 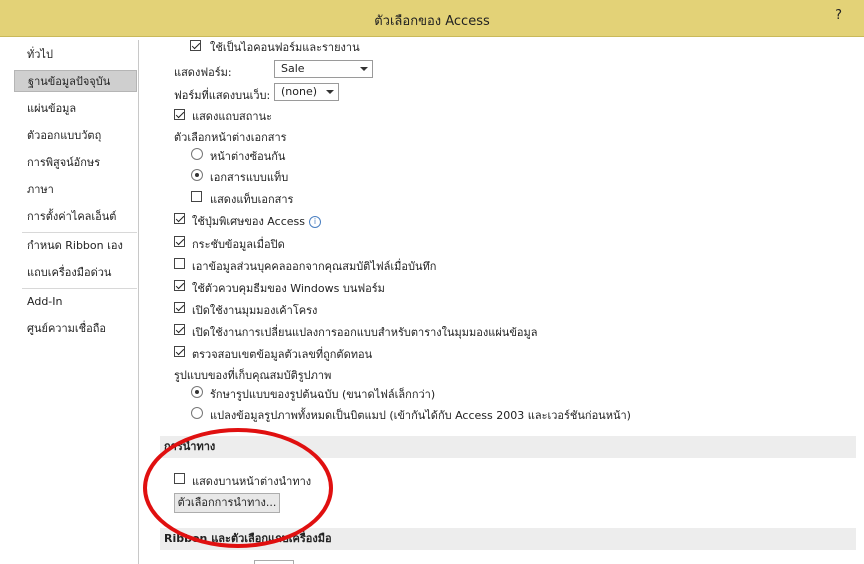 I want to click on show-document-tabs-checkbox, so click(x=196, y=196).